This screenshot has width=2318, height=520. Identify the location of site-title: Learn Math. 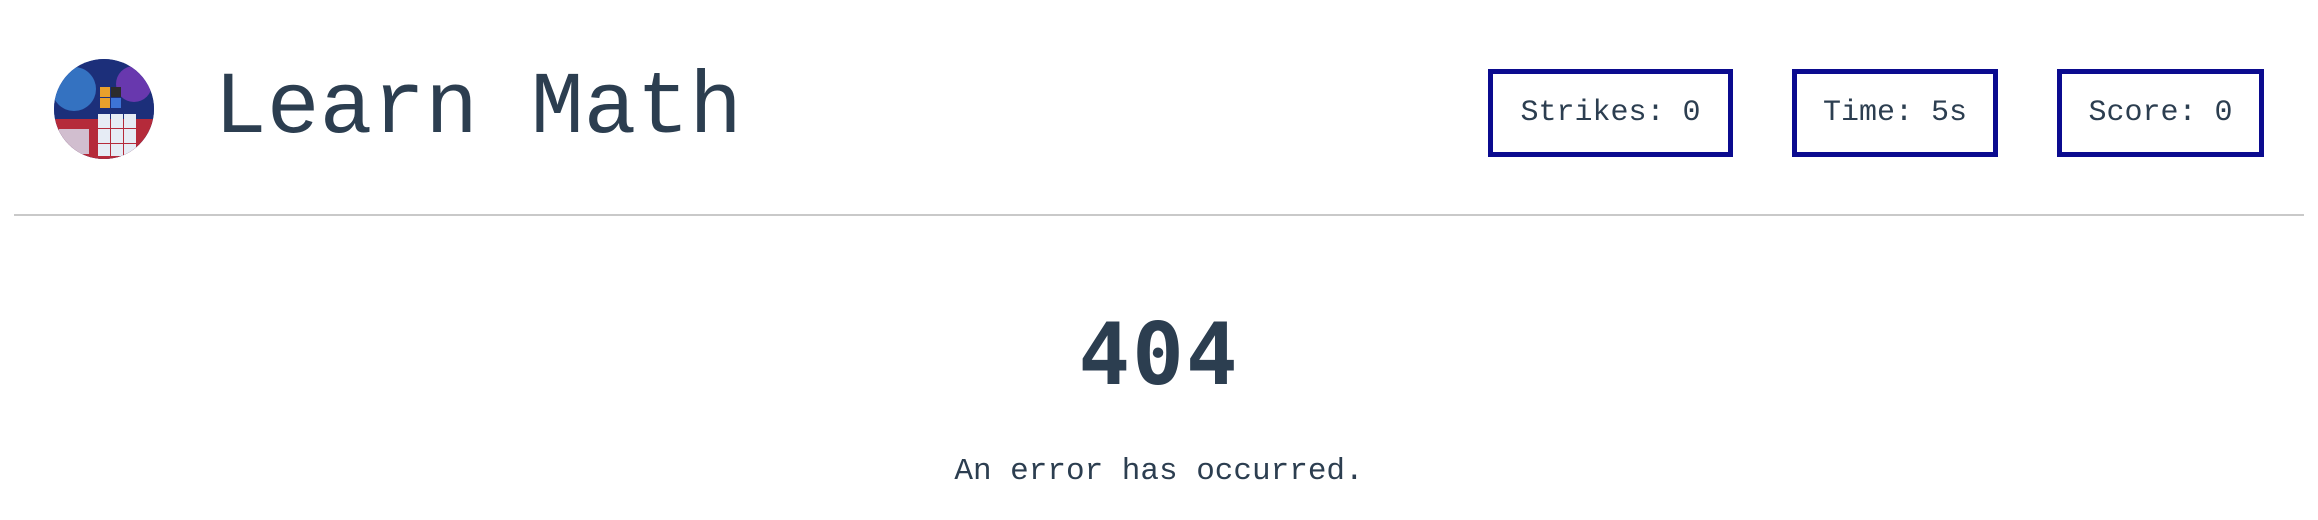
(478, 110).